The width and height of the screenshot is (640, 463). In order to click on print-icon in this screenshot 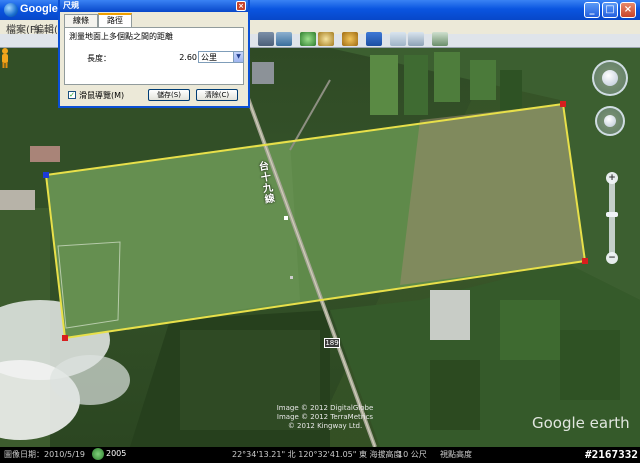, I will do `click(416, 39)`.